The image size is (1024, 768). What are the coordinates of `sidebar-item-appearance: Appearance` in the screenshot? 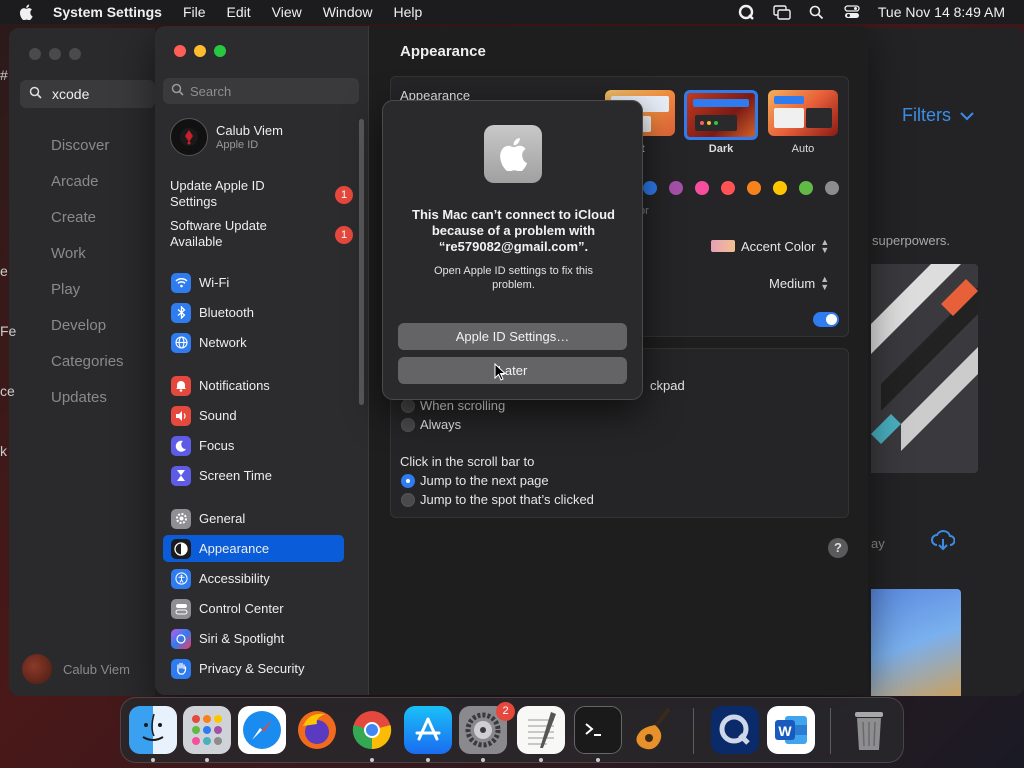 It's located at (253, 548).